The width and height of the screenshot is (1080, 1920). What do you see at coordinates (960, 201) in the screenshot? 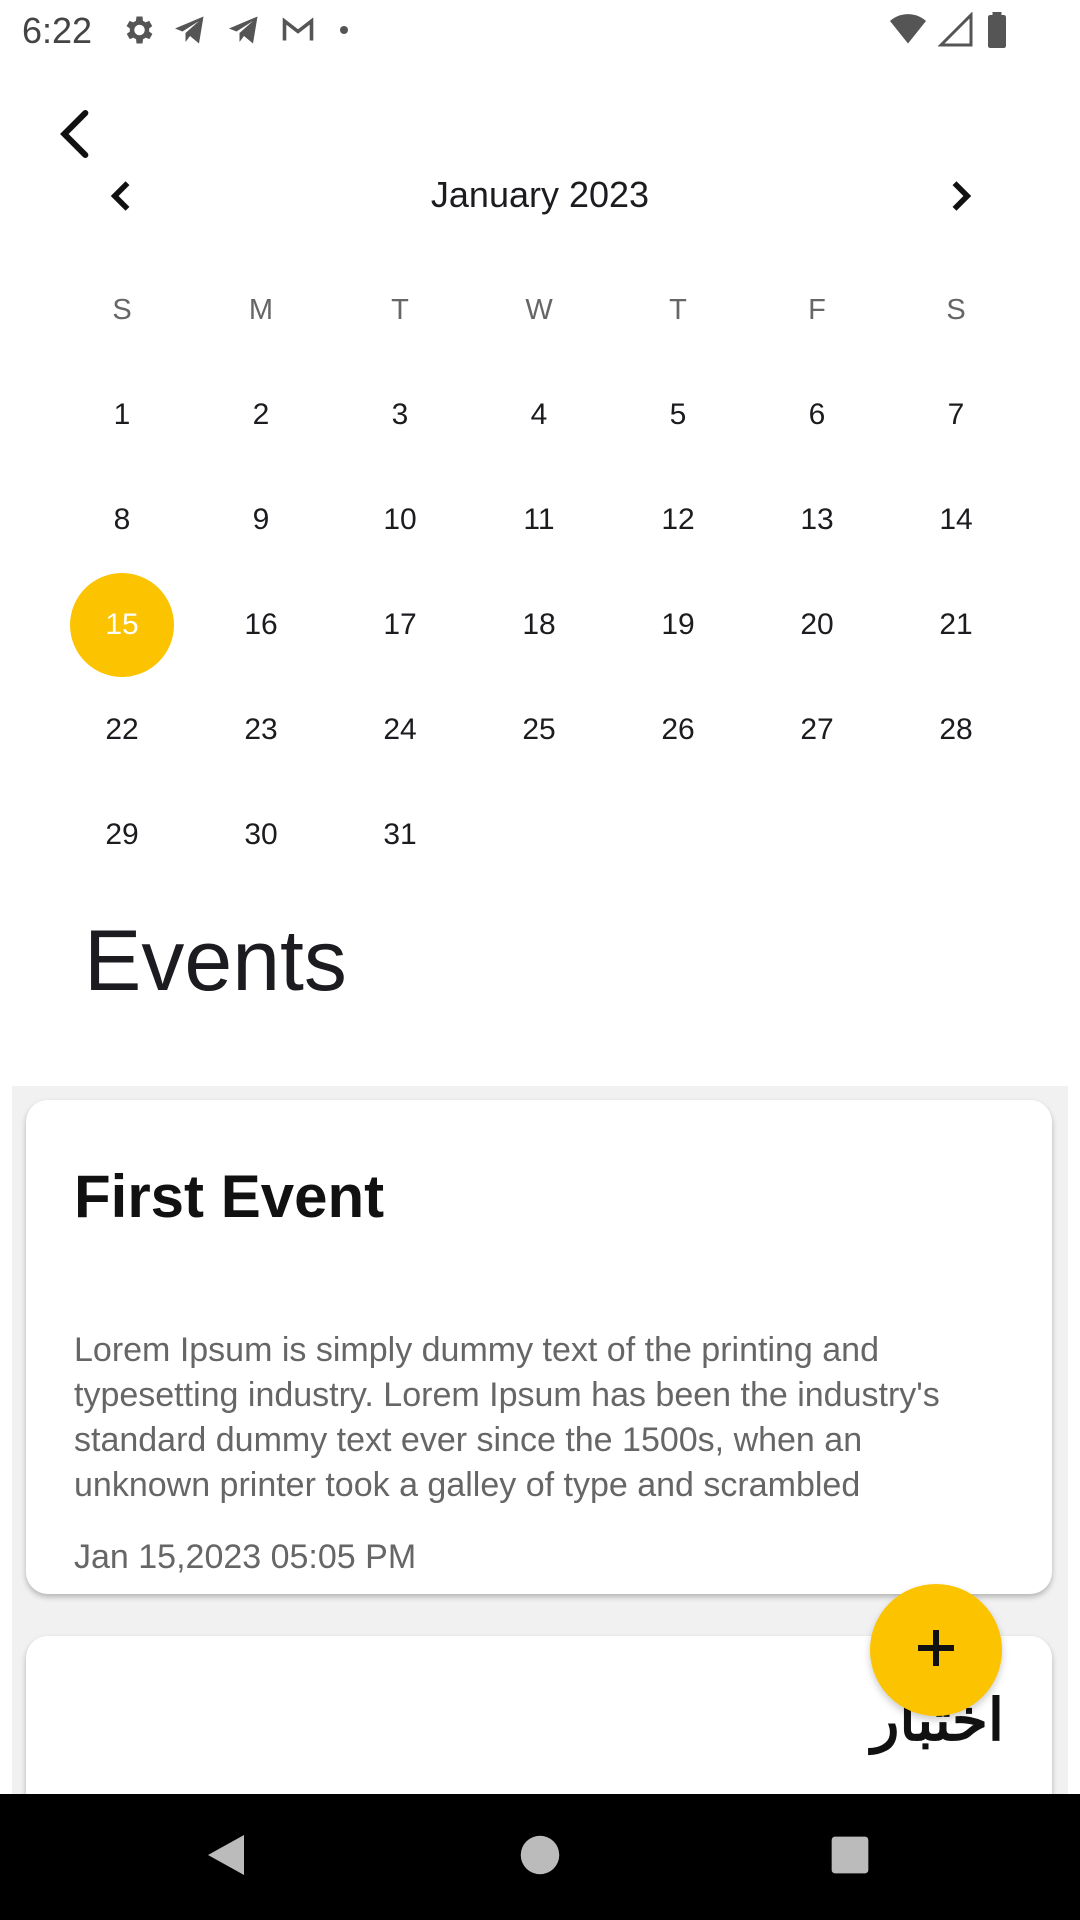
I see `chevron-right-icon` at bounding box center [960, 201].